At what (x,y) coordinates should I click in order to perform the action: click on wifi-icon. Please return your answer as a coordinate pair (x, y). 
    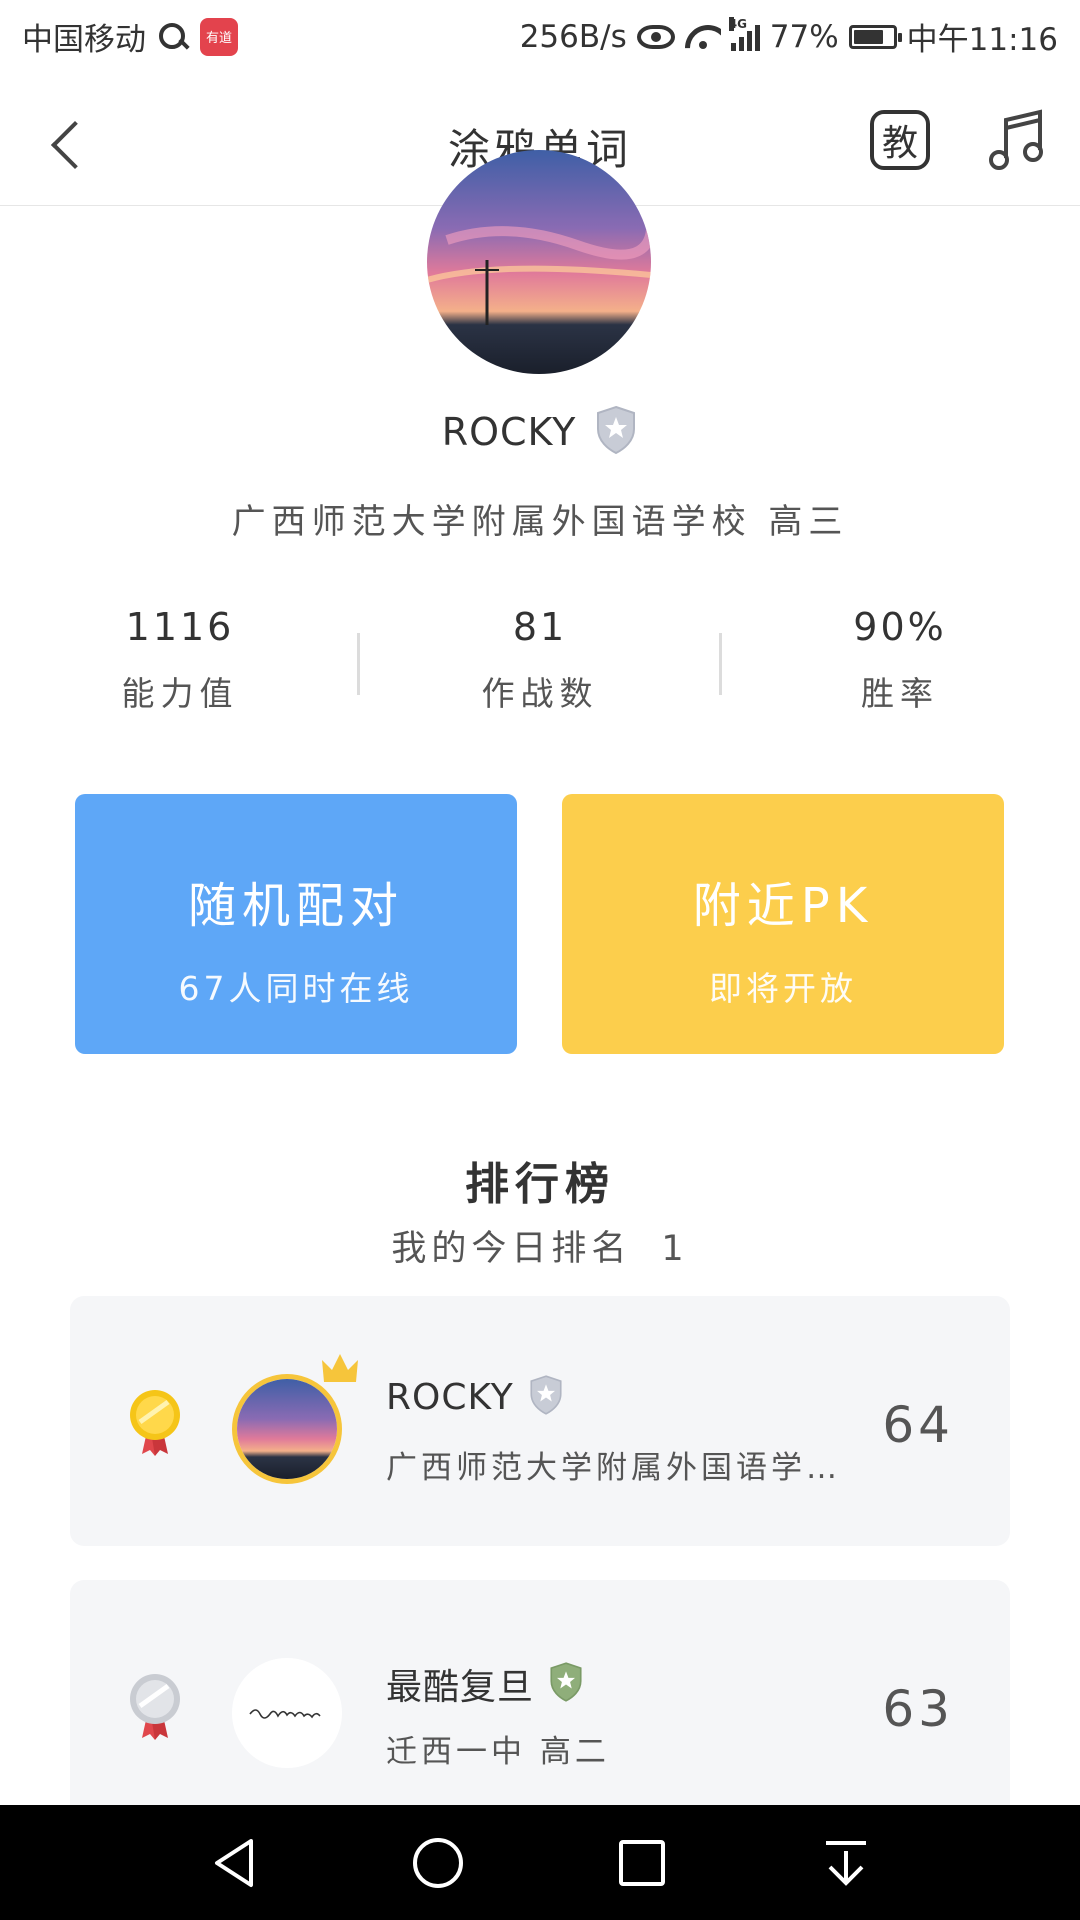
    Looking at the image, I should click on (703, 37).